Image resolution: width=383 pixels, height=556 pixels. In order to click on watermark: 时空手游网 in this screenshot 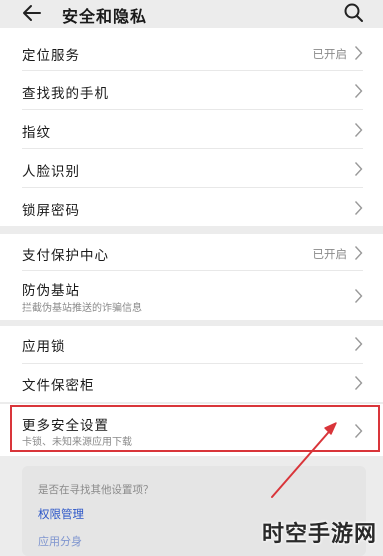, I will do `click(320, 534)`.